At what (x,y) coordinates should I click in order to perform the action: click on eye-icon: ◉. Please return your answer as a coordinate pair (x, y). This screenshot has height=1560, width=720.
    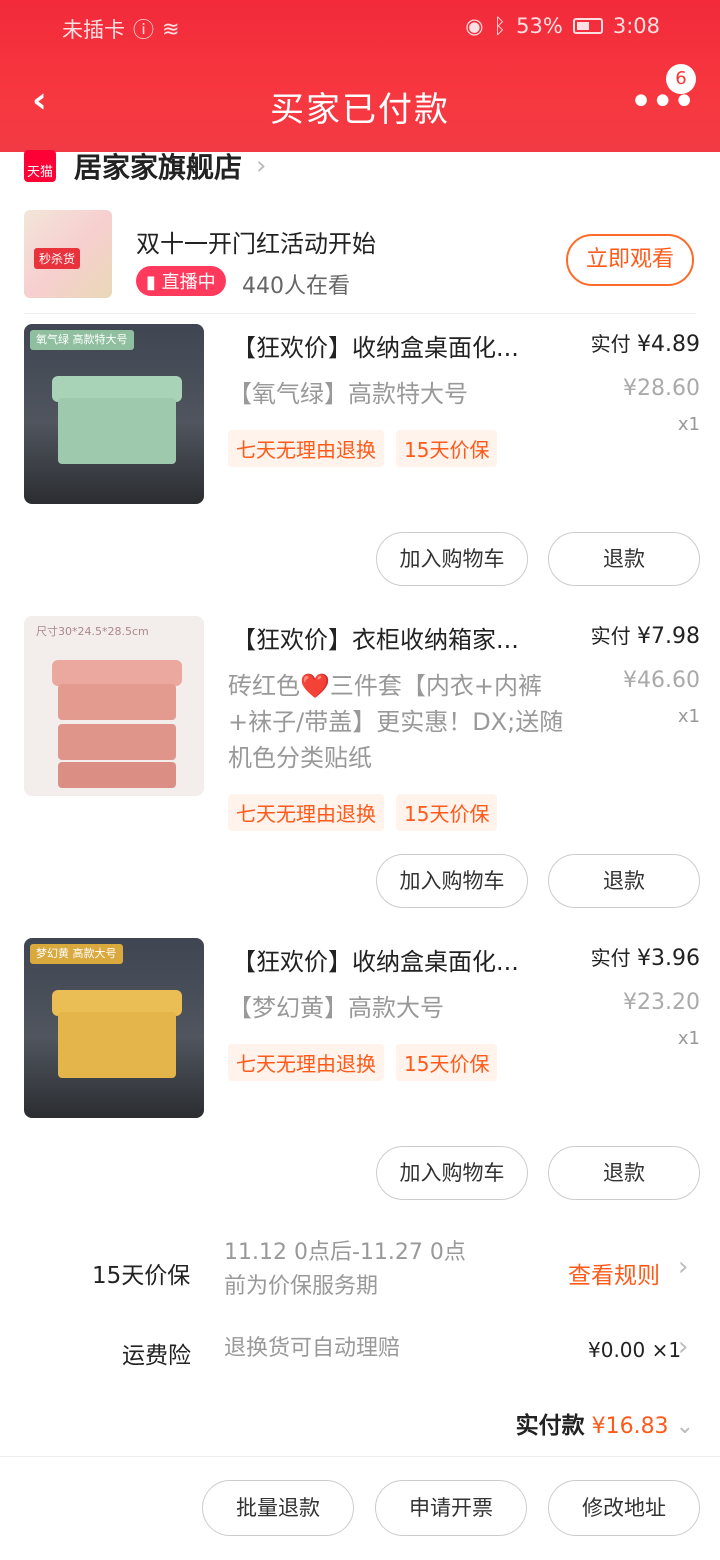
    Looking at the image, I should click on (474, 26).